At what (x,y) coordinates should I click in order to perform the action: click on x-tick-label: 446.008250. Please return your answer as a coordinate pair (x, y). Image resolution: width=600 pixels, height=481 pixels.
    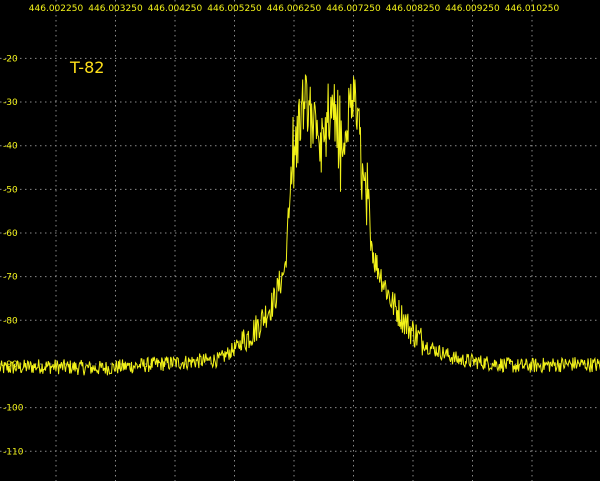
    Looking at the image, I should click on (413, 9).